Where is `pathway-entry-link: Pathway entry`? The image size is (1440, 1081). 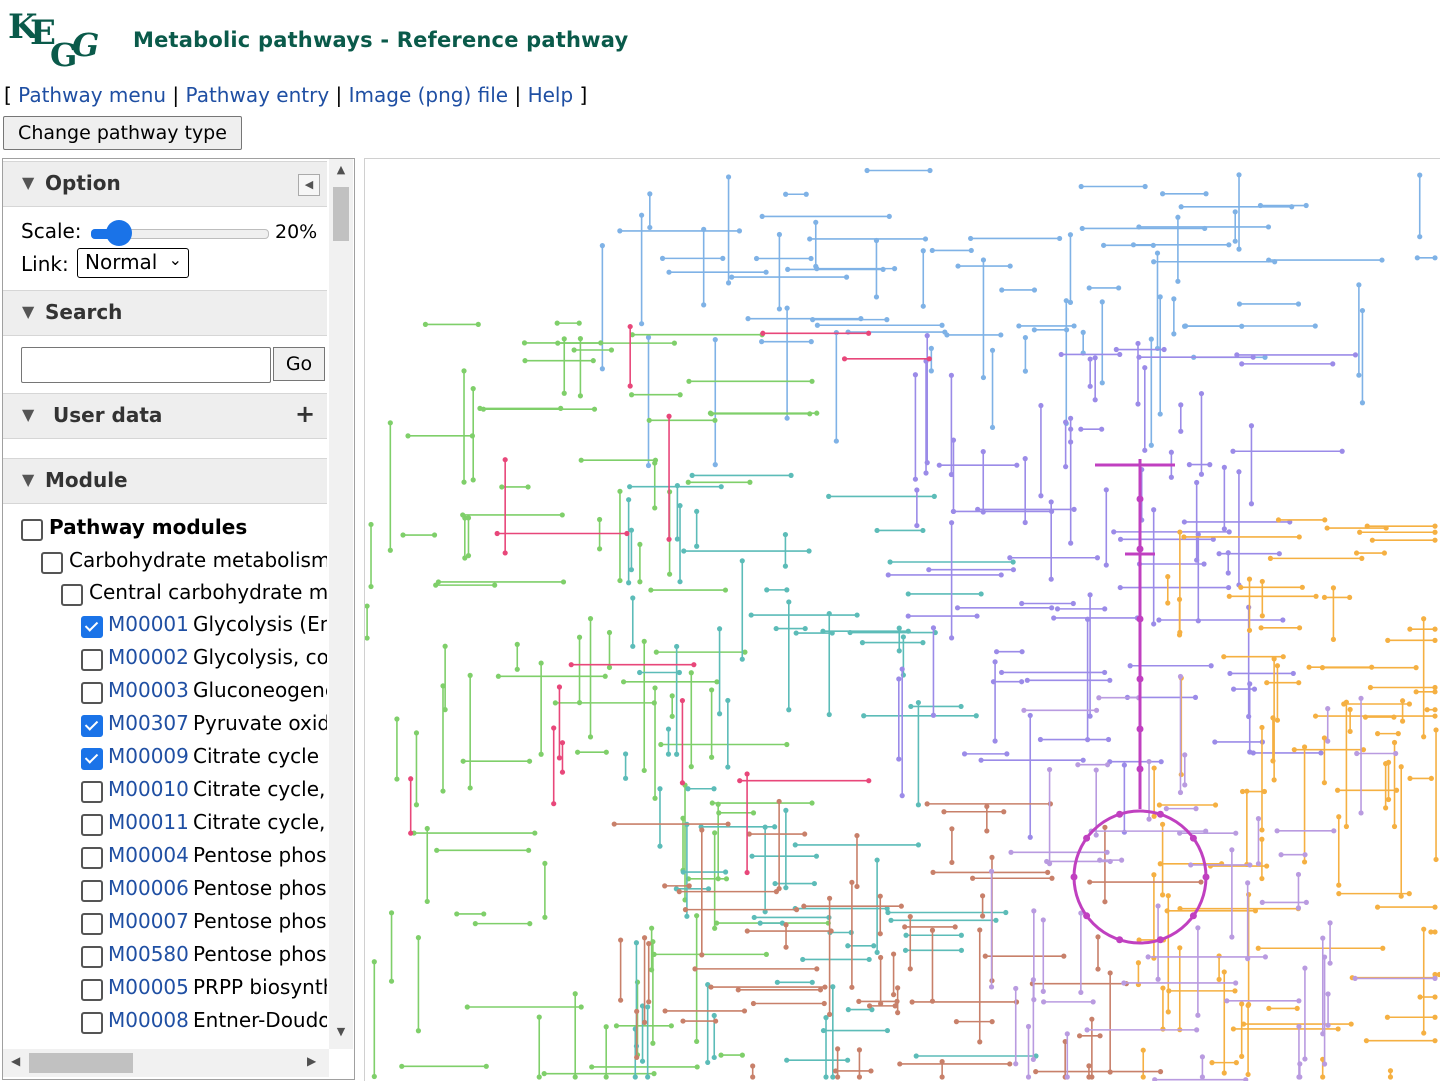 pathway-entry-link: Pathway entry is located at coordinates (258, 95).